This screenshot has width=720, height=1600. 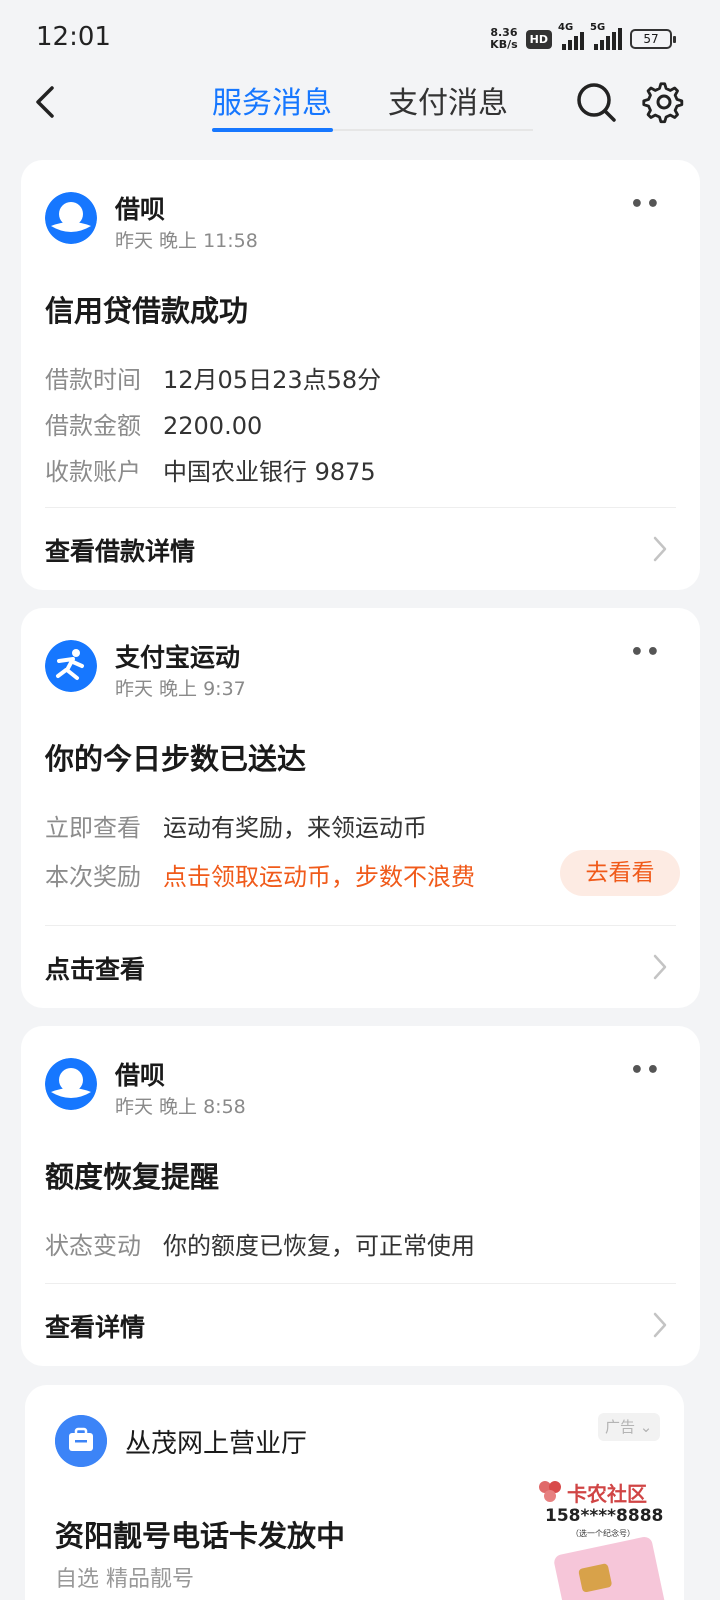 What do you see at coordinates (319, 1246) in the screenshot?
I see `detail-value: 你的额度已恢复，可正常使用` at bounding box center [319, 1246].